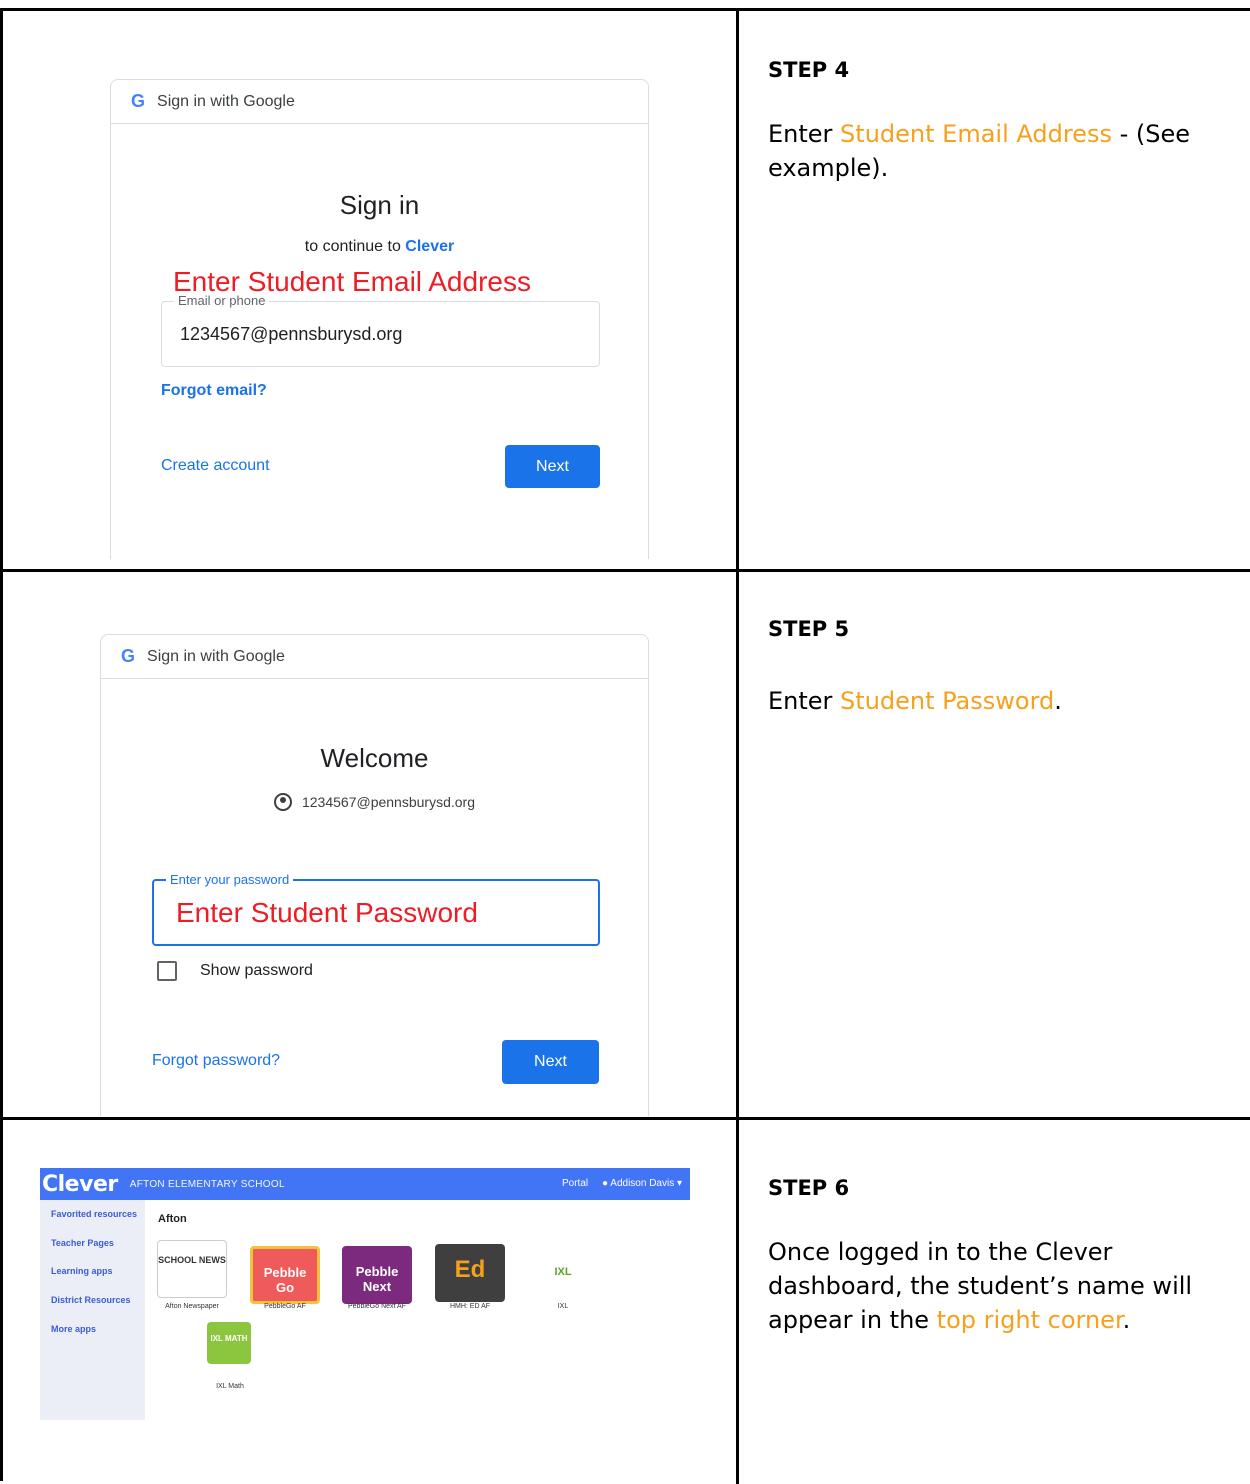 The height and width of the screenshot is (1484, 1250). What do you see at coordinates (285, 1280) in the screenshot?
I see `tile-label: Pebble Go` at bounding box center [285, 1280].